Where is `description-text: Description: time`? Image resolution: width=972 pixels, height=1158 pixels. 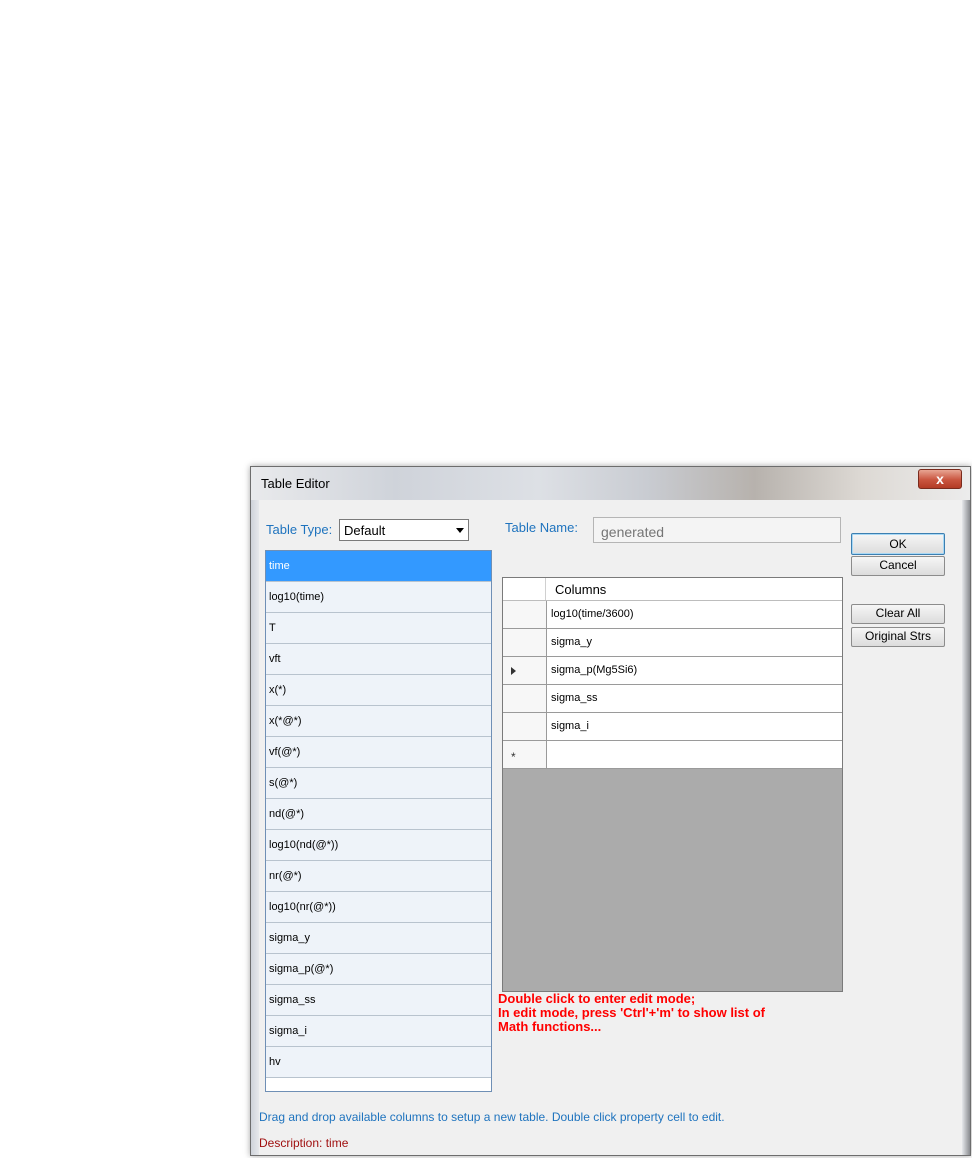 description-text: Description: time is located at coordinates (304, 1143).